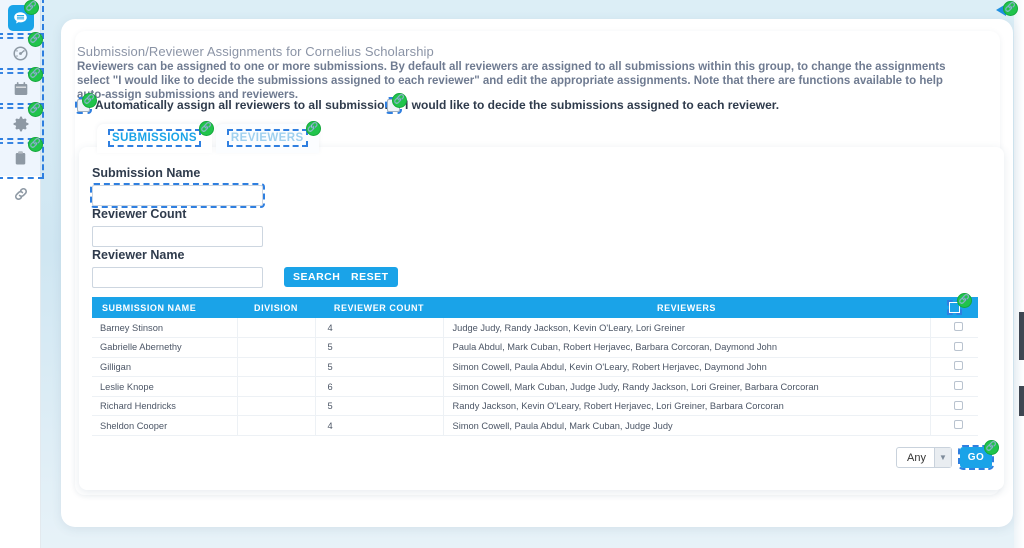  I want to click on column-reviewer-count: REVIEWER COUNT, so click(379, 307).